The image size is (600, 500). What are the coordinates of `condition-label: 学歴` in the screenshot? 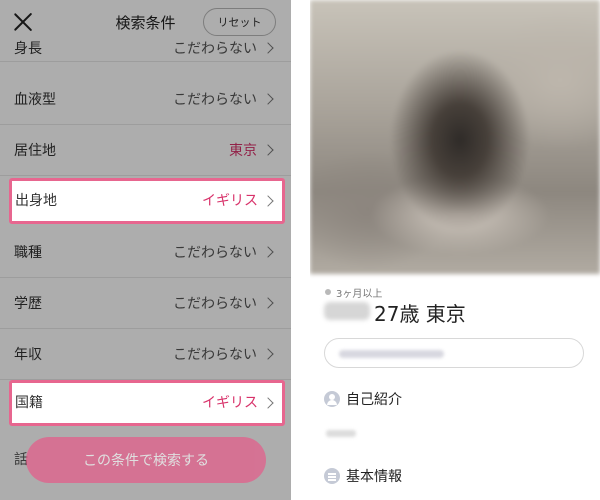 It's located at (28, 304).